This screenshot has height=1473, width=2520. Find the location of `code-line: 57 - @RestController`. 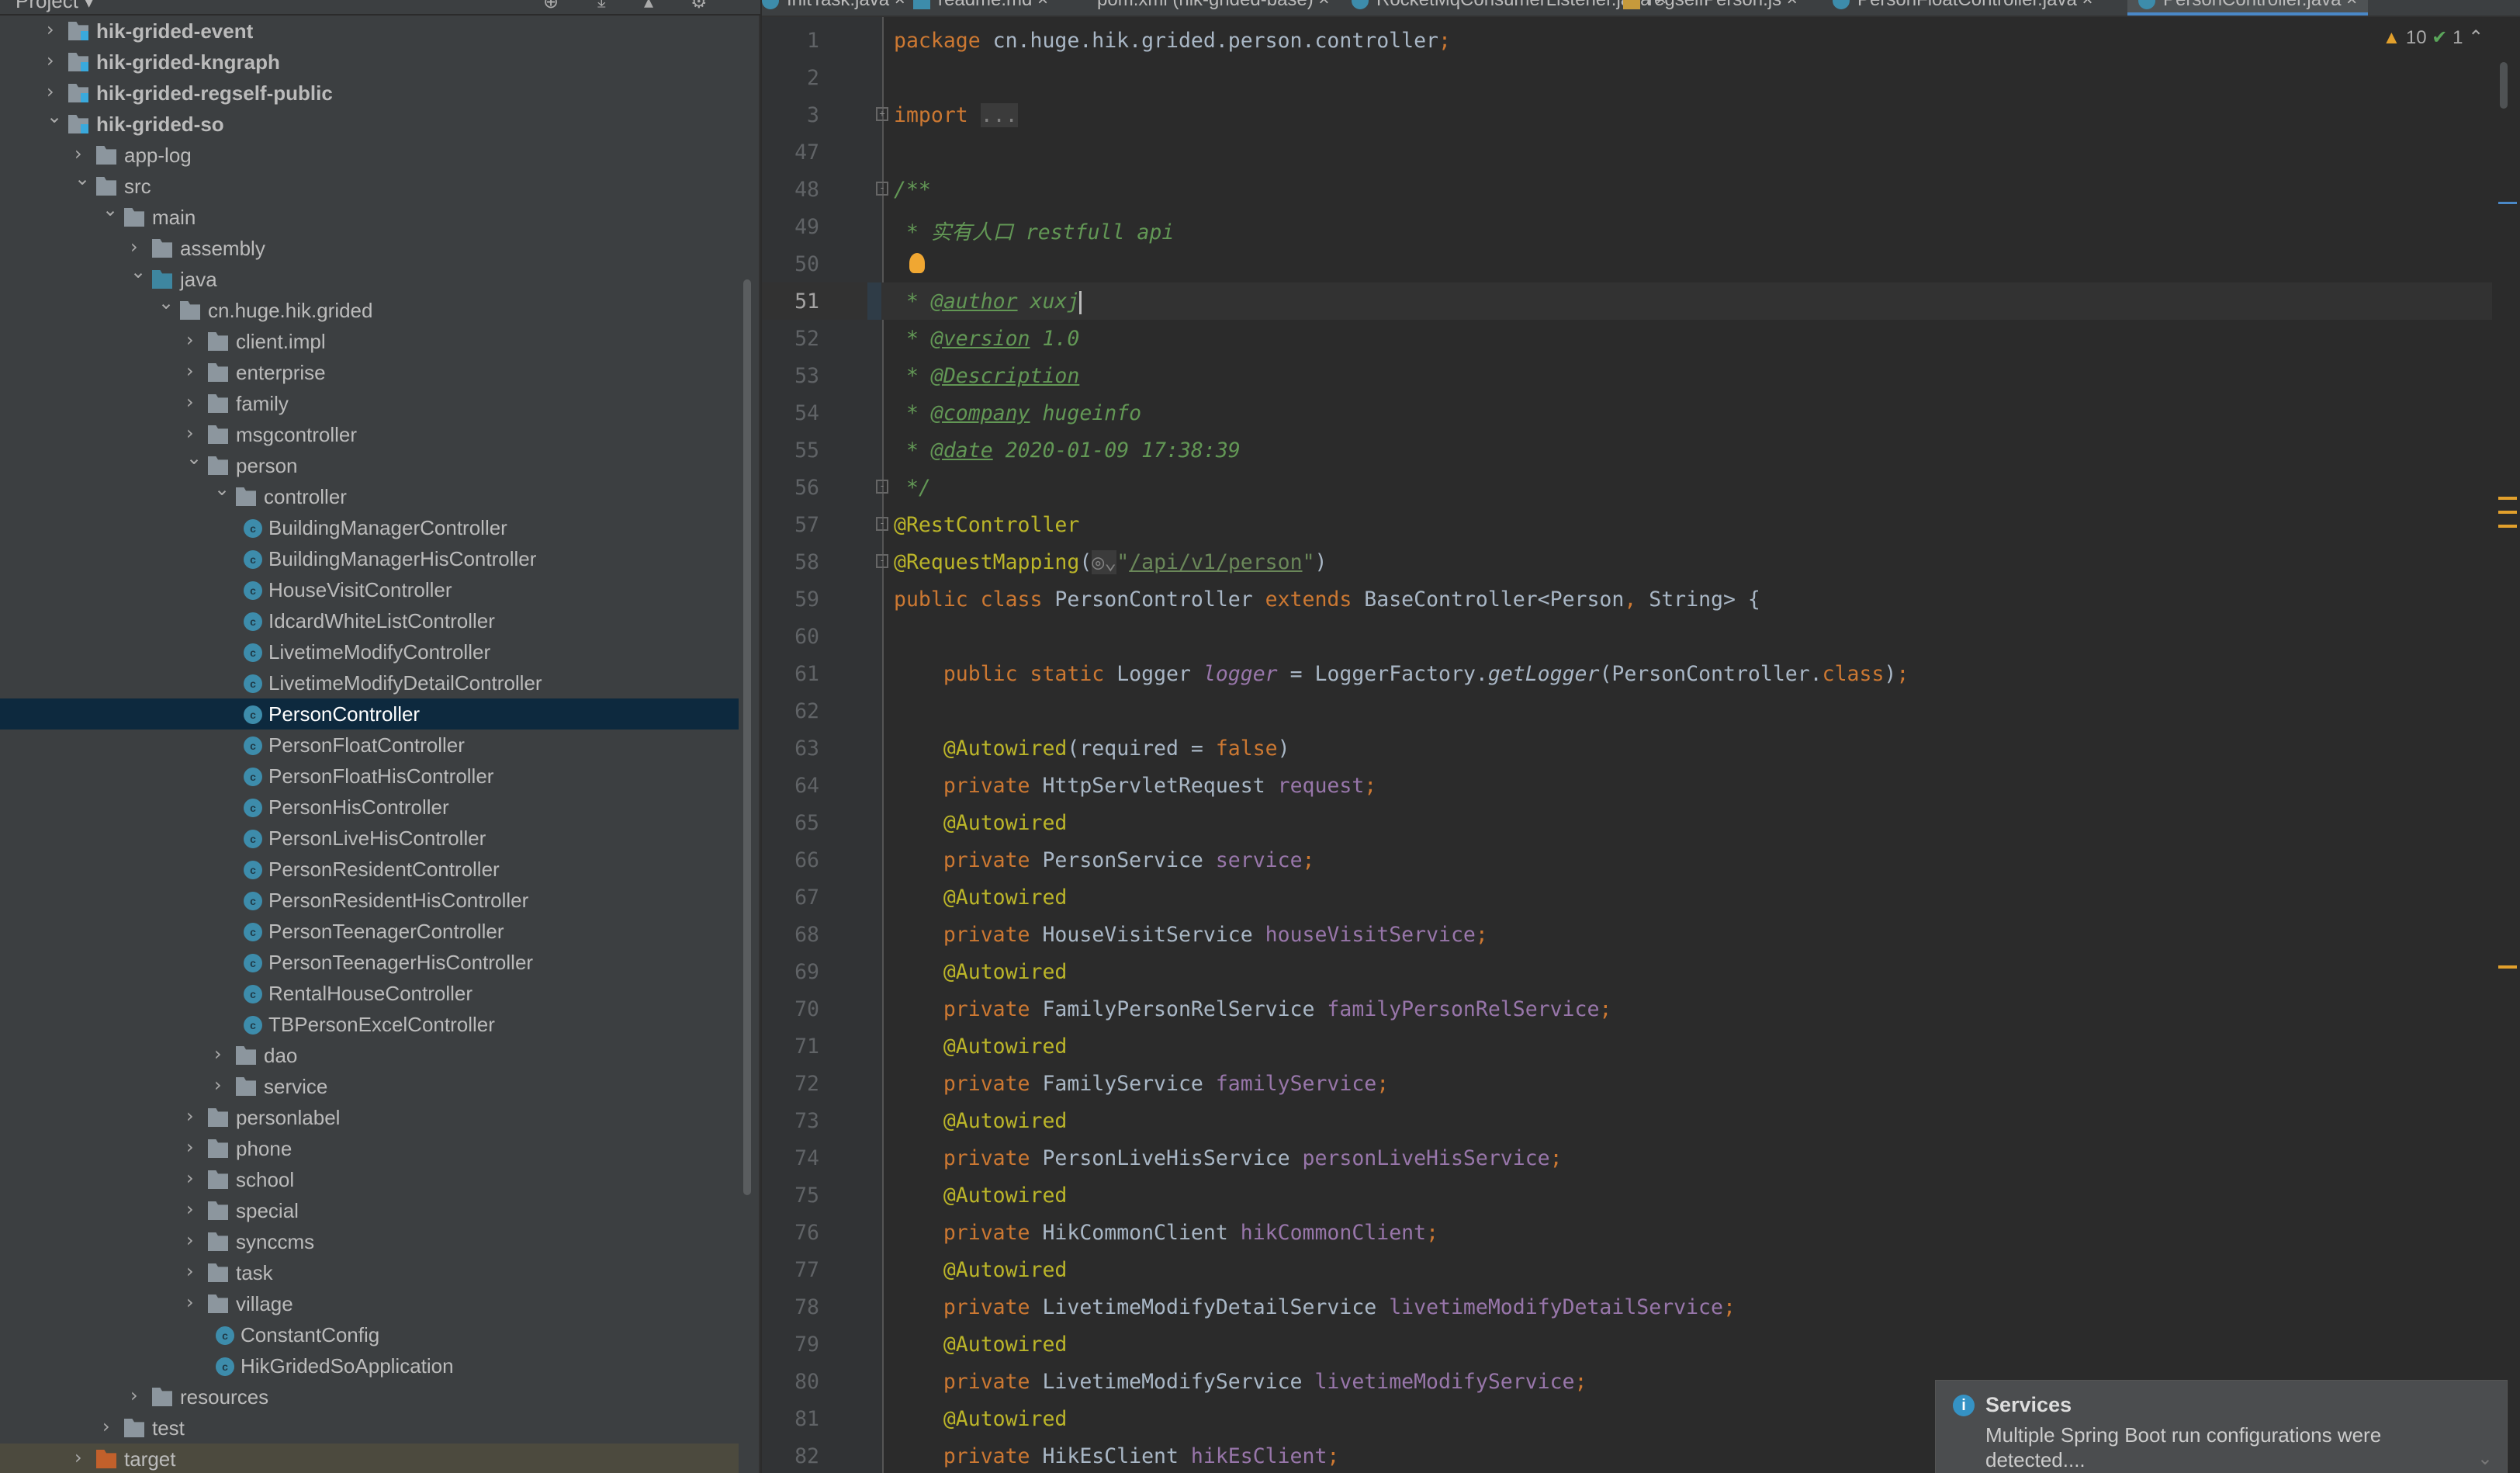

code-line: 57 - @RestController is located at coordinates (1627, 524).